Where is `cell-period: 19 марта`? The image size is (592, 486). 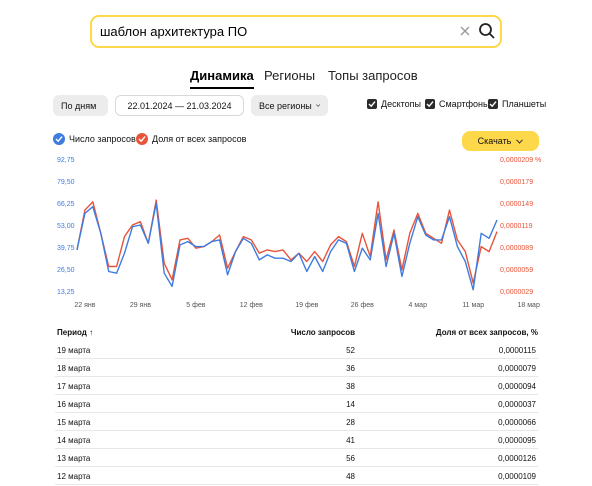
cell-period: 19 марта is located at coordinates (74, 350).